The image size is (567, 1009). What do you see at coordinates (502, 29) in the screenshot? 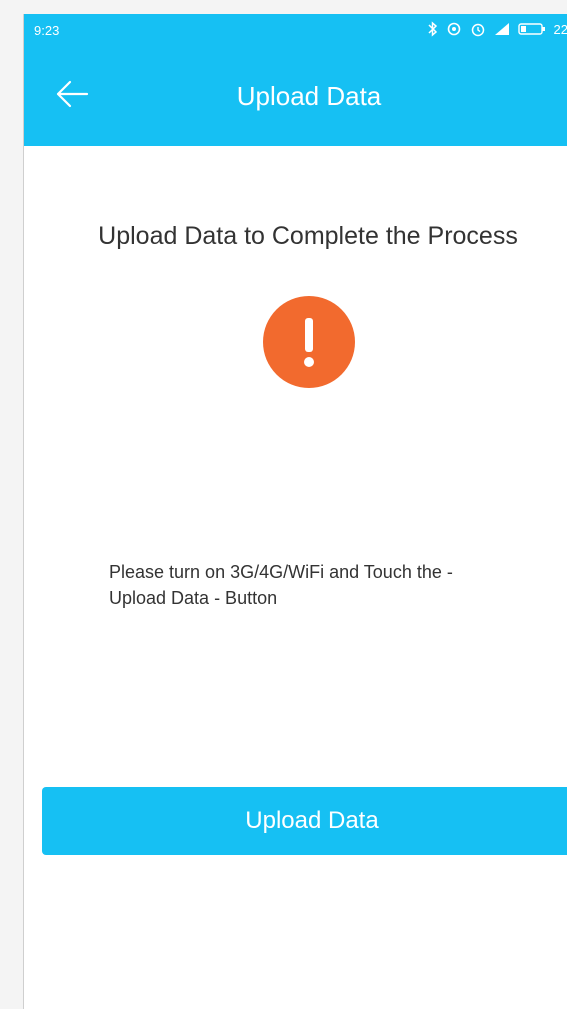
I see `signal-icon` at bounding box center [502, 29].